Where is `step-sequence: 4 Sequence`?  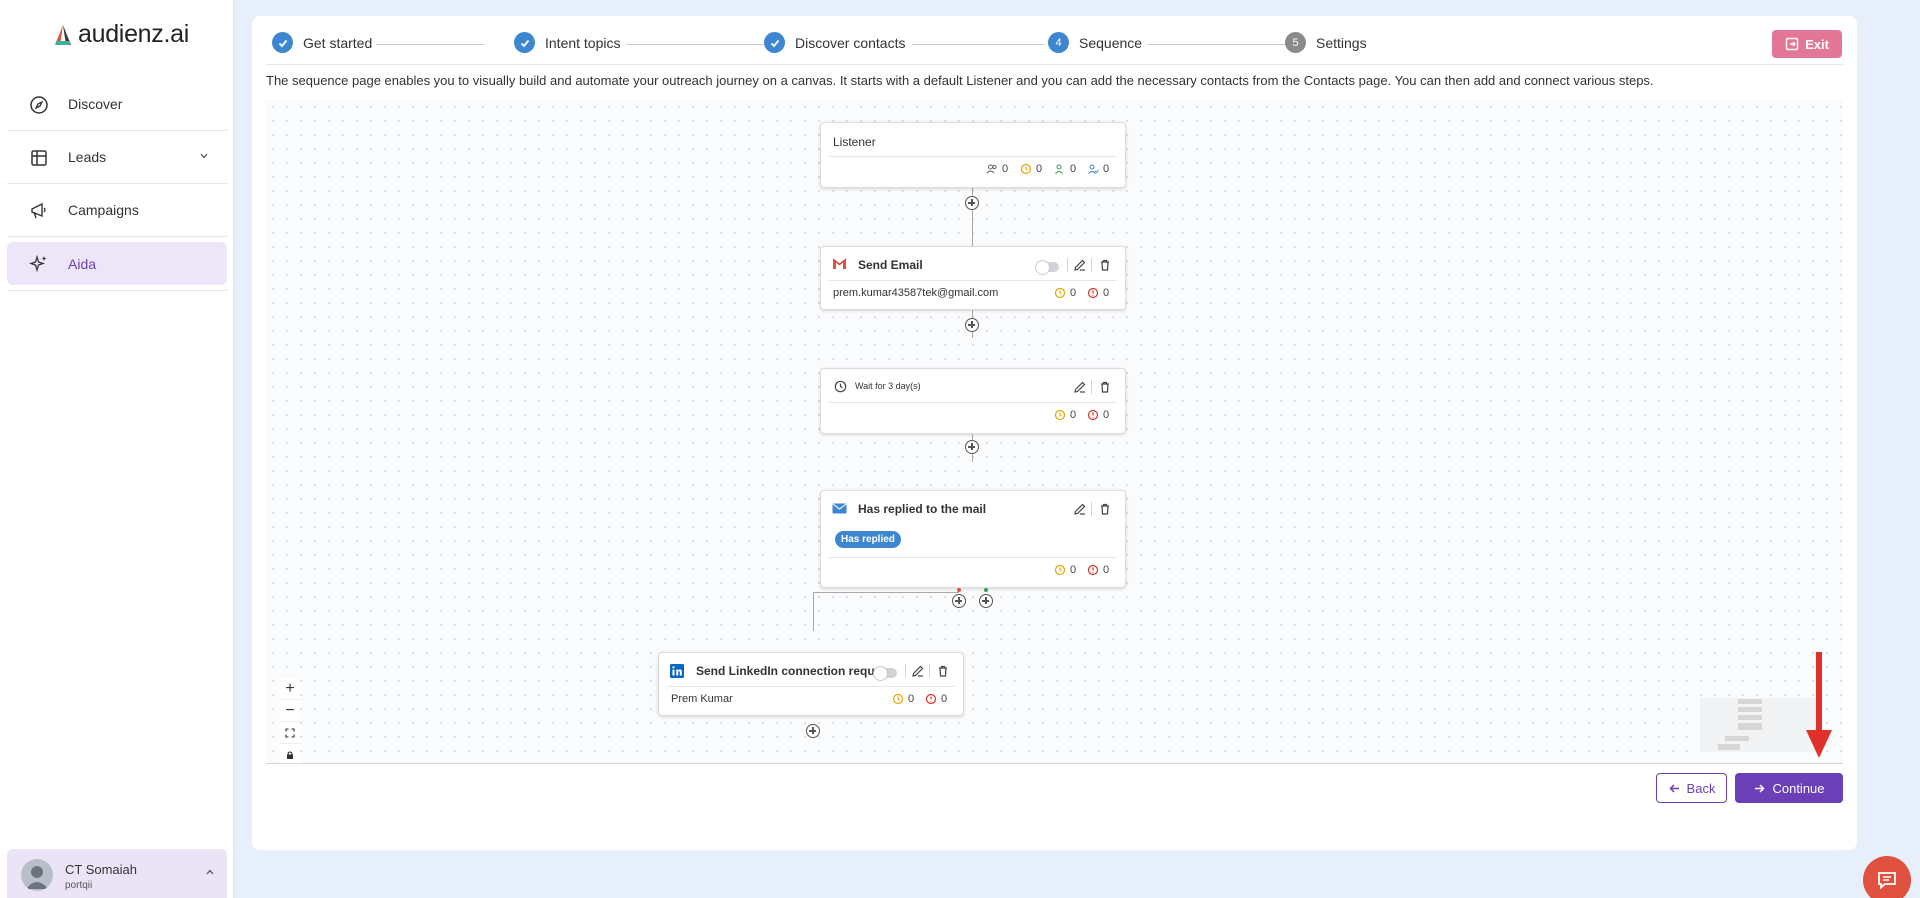
step-sequence: 4 Sequence is located at coordinates (1095, 42).